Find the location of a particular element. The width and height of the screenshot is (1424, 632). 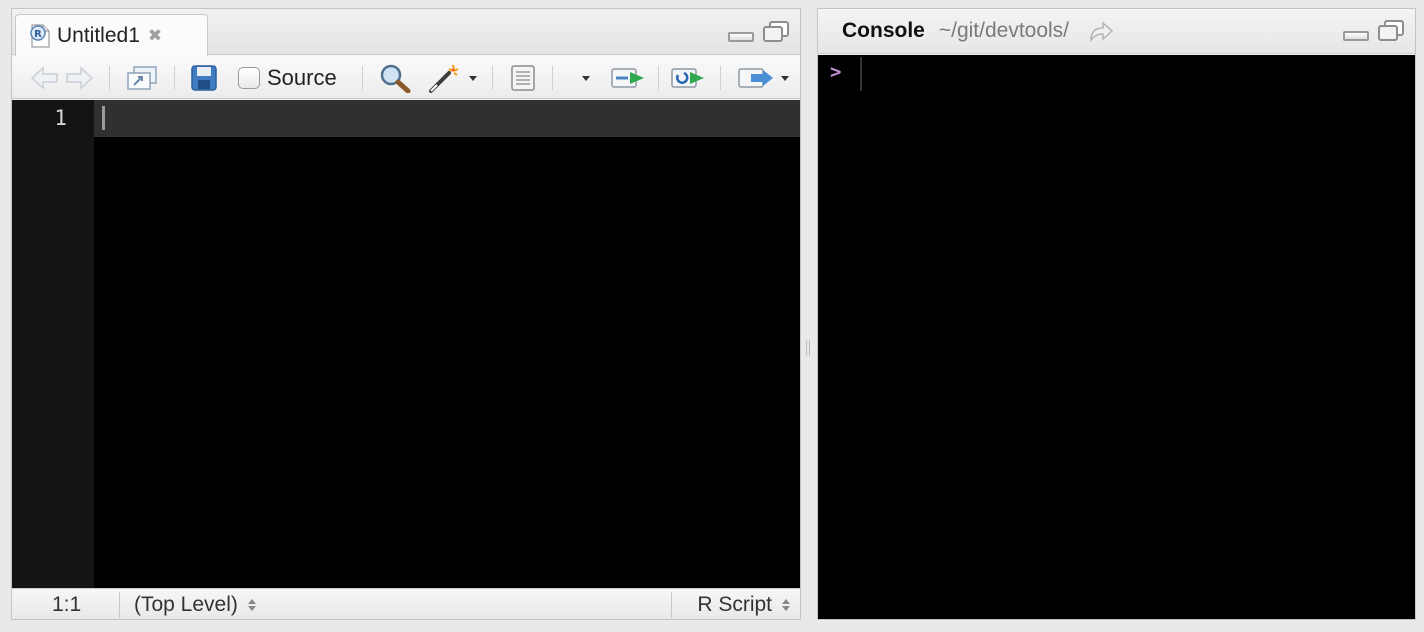

svg-text: R is located at coordinates (38, 34).